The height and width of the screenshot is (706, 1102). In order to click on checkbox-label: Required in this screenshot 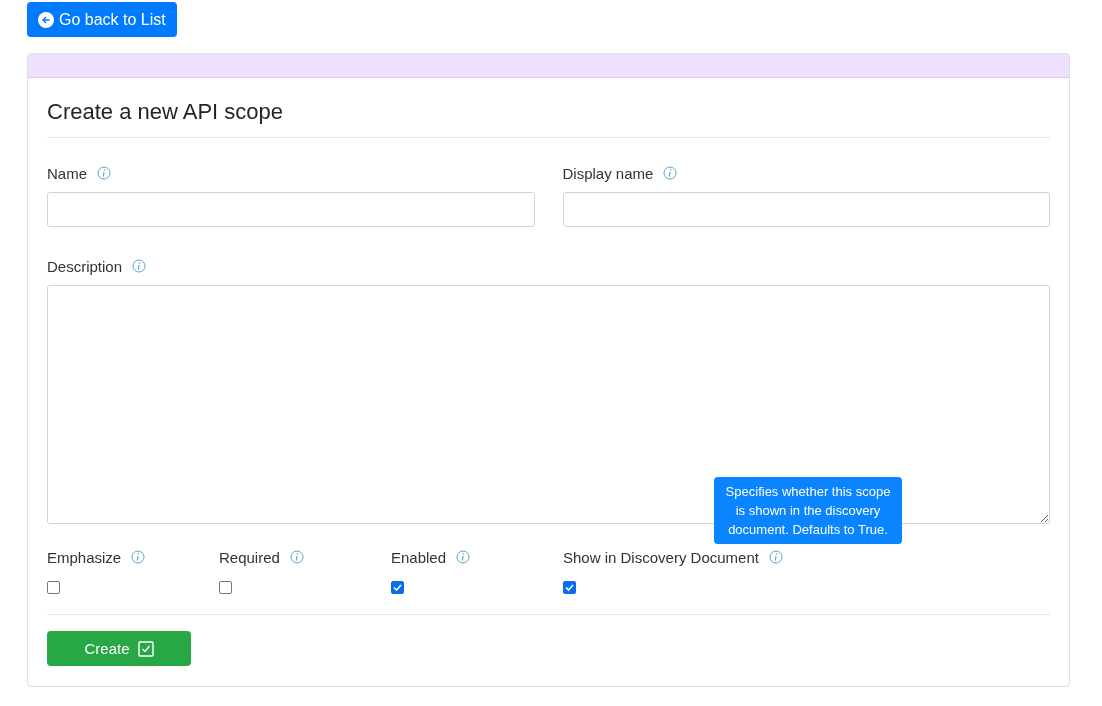, I will do `click(249, 557)`.